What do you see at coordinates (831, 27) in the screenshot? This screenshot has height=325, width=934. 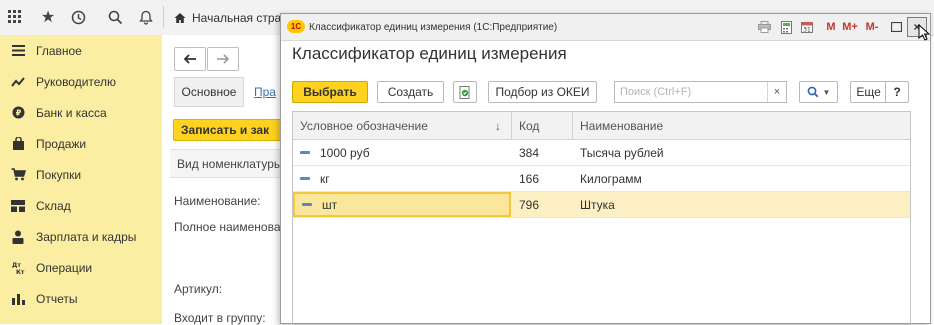 I see `memory-m-button: M` at bounding box center [831, 27].